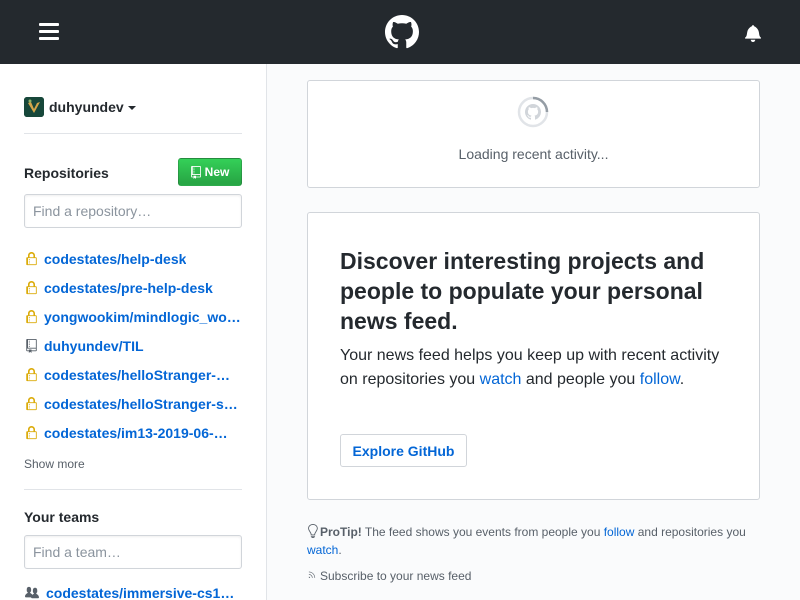  Describe the element at coordinates (312, 574) in the screenshot. I see `rss-icon` at that location.